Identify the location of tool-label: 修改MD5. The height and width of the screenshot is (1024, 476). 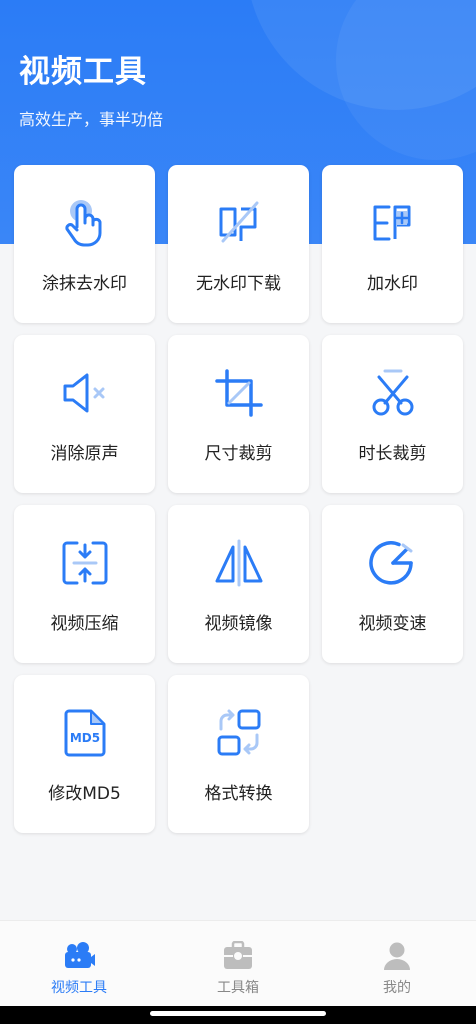
(84, 794).